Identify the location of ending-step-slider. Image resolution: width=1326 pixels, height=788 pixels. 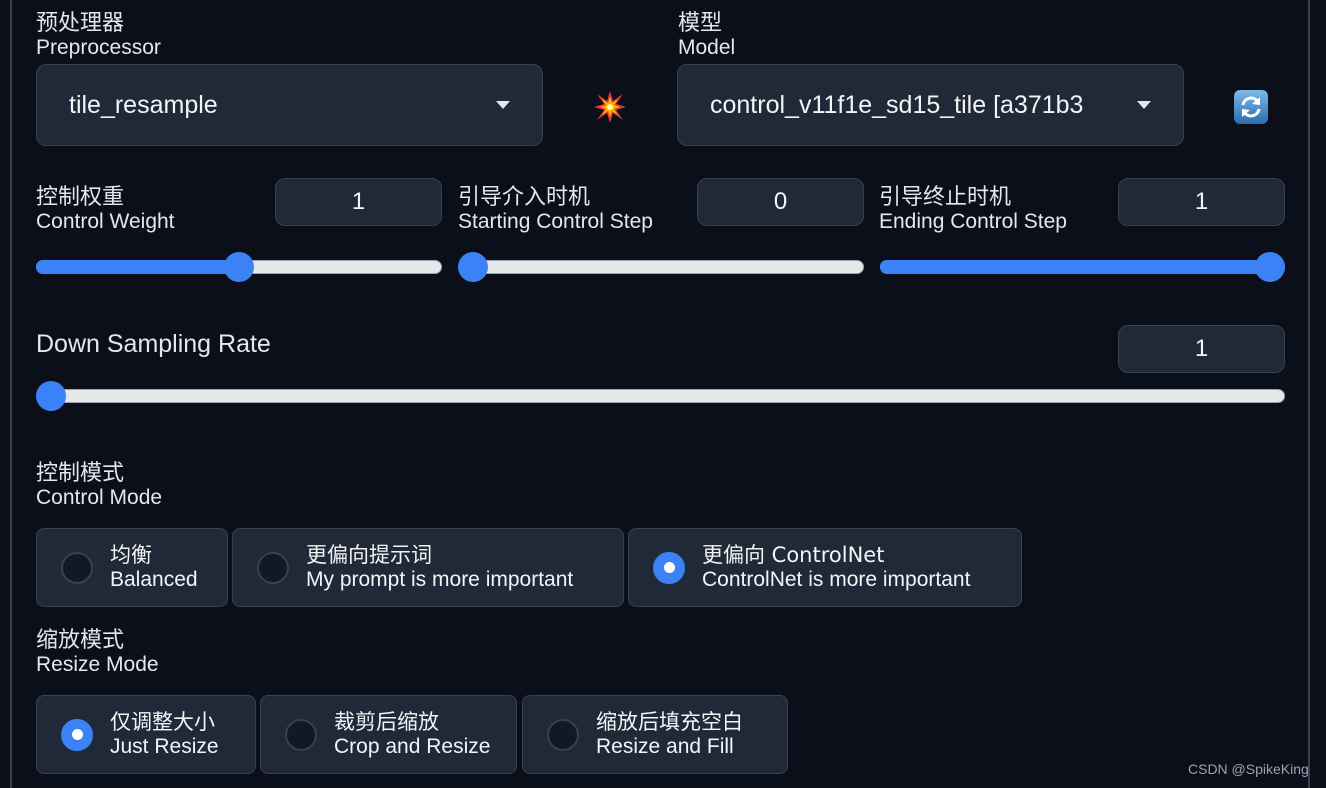
(1082, 267).